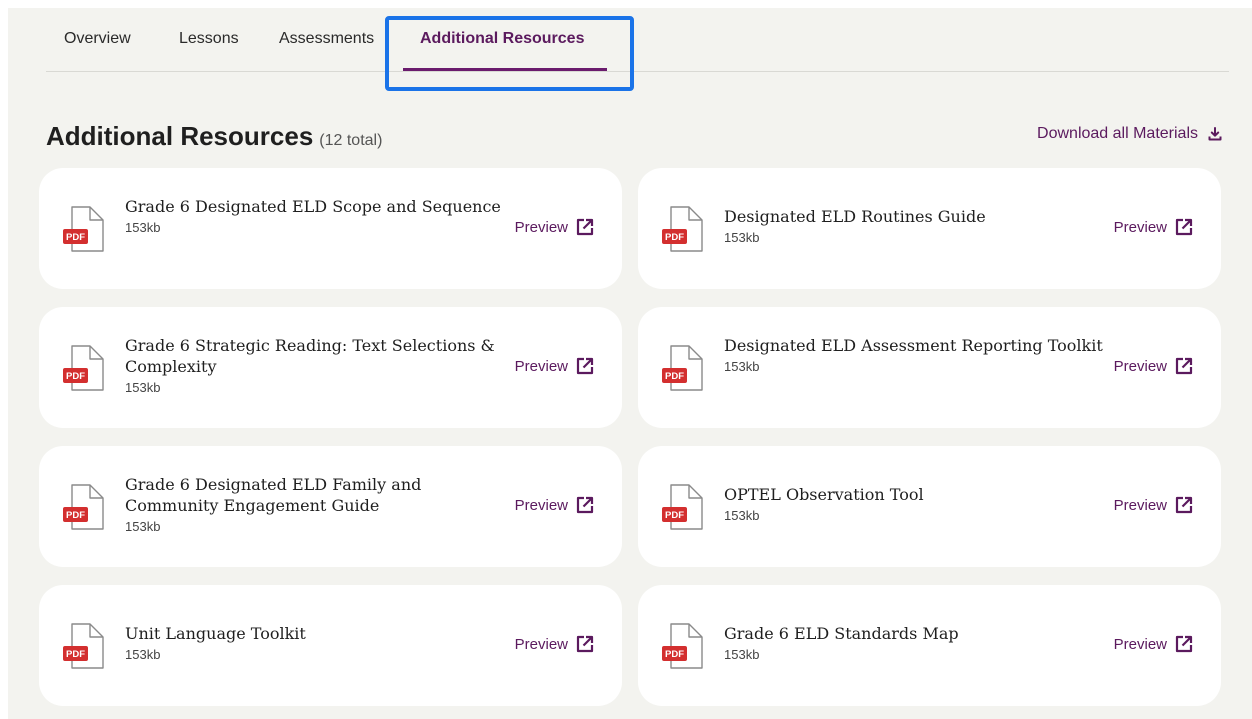 The width and height of the screenshot is (1252, 719). What do you see at coordinates (502, 39) in the screenshot?
I see `tab-additional-resources: Additional Resources` at bounding box center [502, 39].